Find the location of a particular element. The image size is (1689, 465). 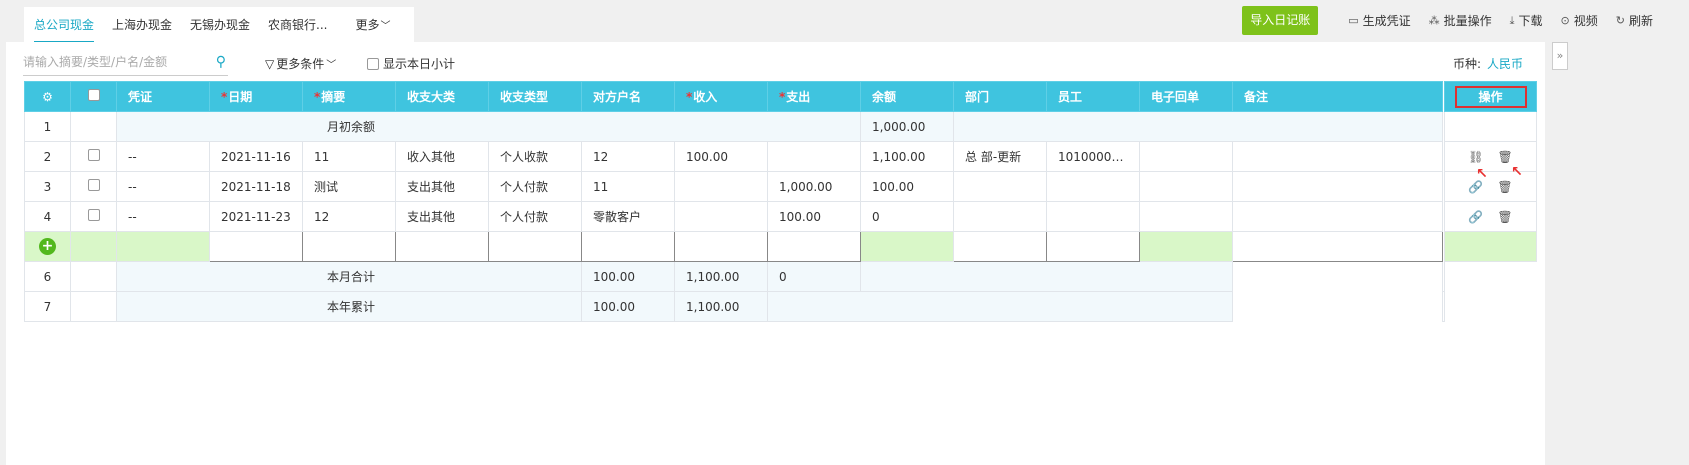

new-expense-input is located at coordinates (814, 246).